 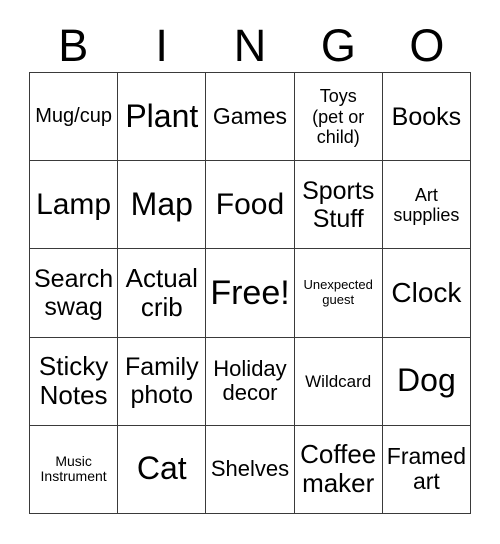 I want to click on header-letter-i: I, so click(x=161, y=45).